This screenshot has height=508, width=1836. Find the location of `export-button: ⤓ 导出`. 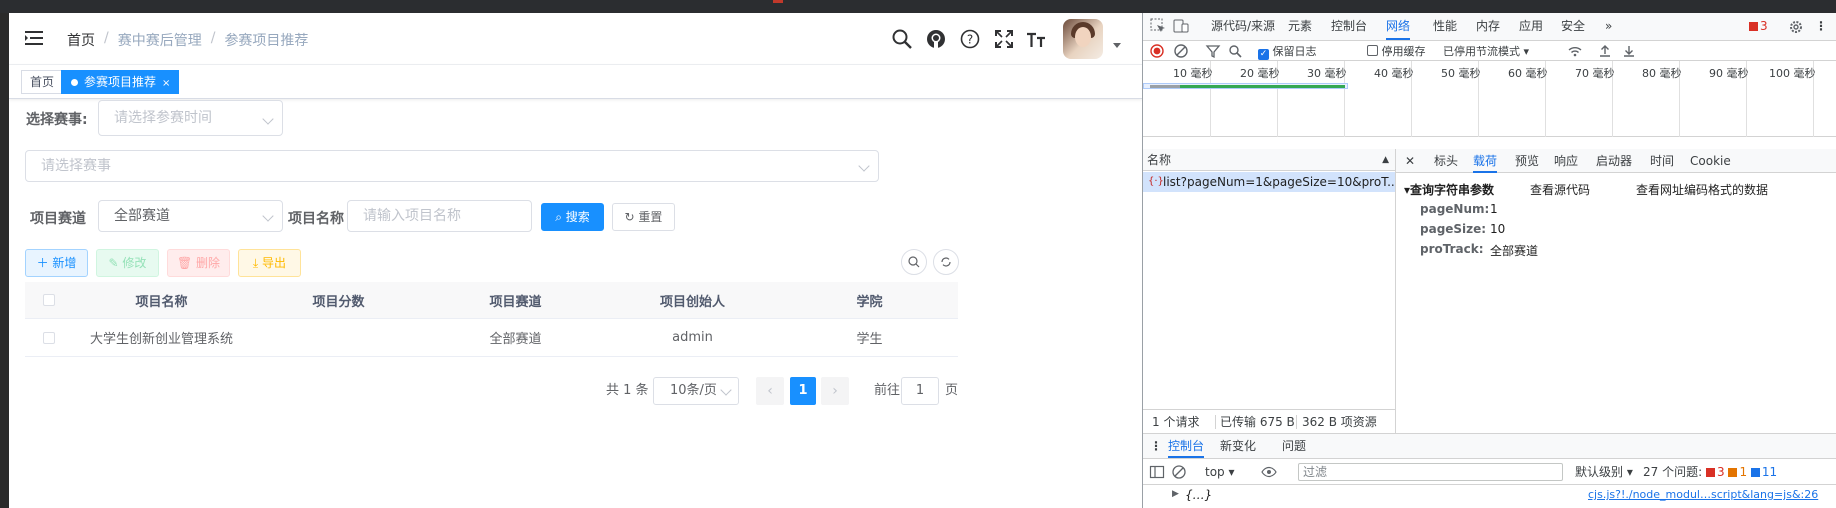

export-button: ⤓ 导出 is located at coordinates (269, 263).